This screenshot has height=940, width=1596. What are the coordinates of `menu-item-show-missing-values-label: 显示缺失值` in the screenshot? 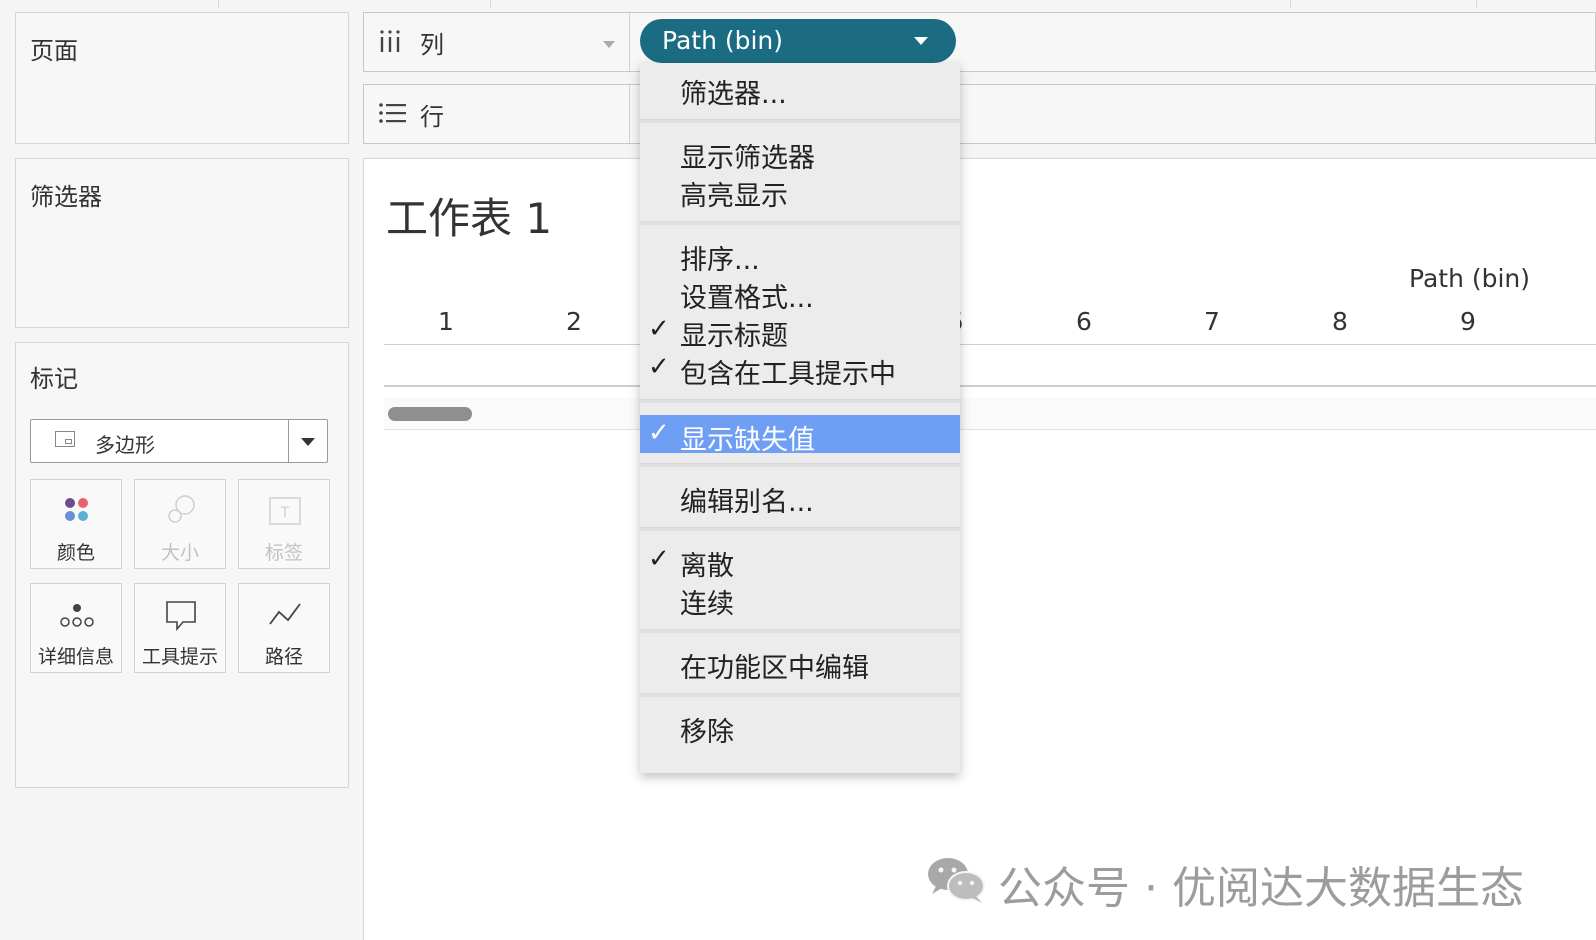 It's located at (747, 440).